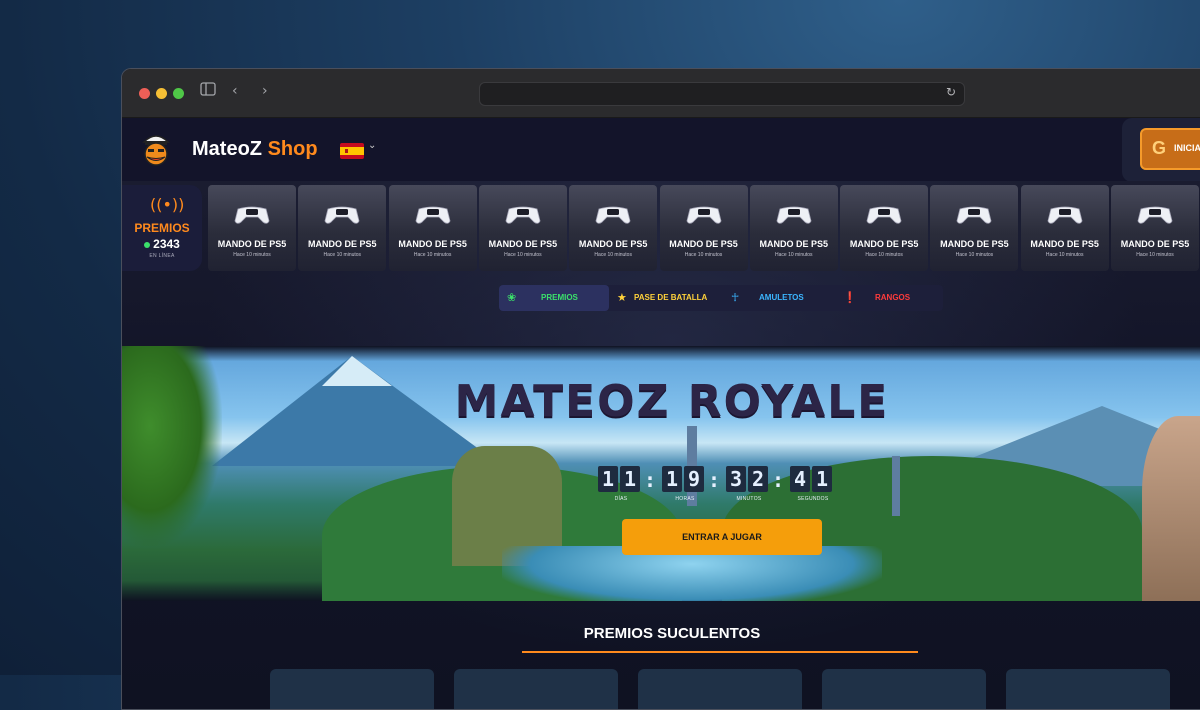 This screenshot has width=1200, height=710. I want to click on countdown-hours: 19, so click(684, 479).